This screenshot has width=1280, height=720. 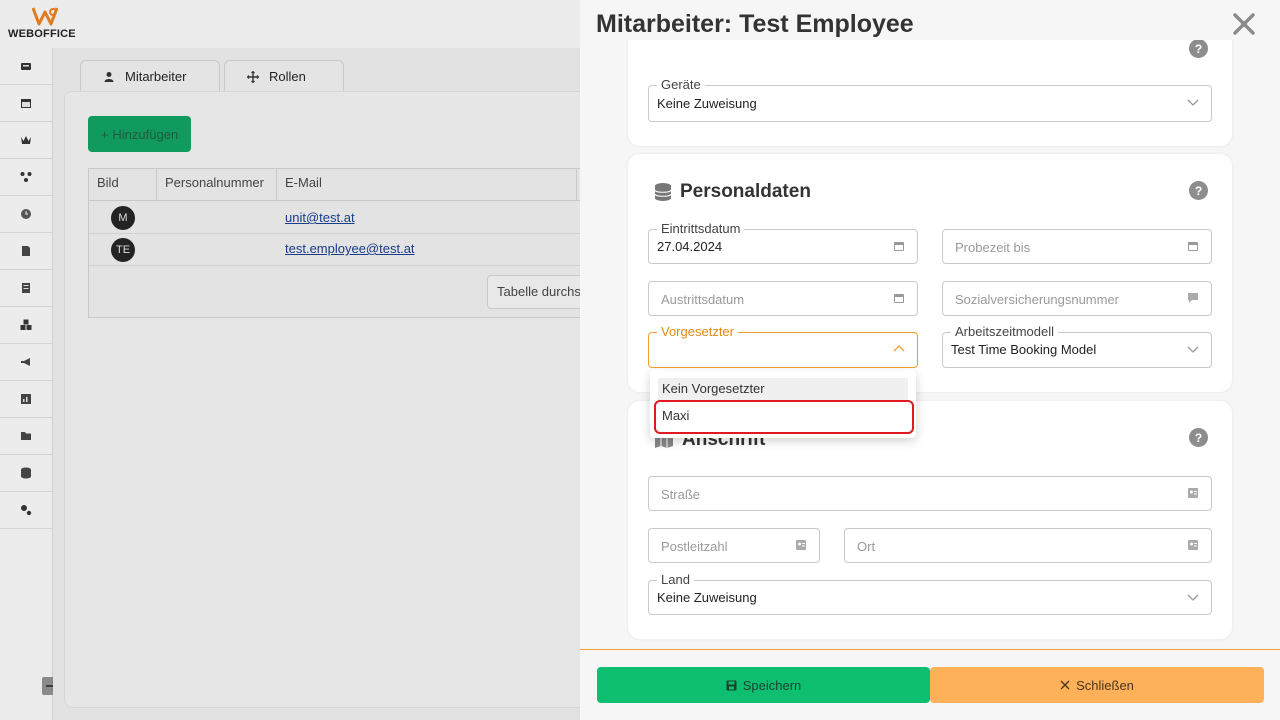 What do you see at coordinates (783, 242) in the screenshot?
I see `eintrittsdatum-field: Eintrittsdatum 27.04.2024` at bounding box center [783, 242].